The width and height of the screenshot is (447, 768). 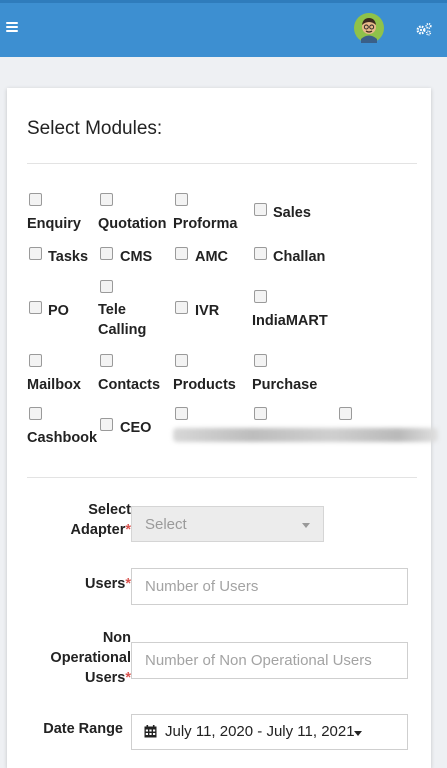 I want to click on top-edge, so click(x=223, y=1).